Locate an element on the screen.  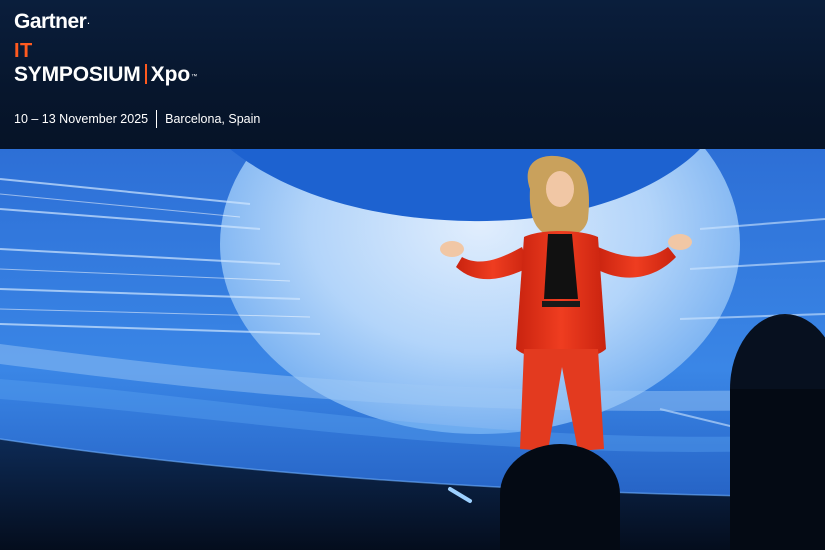
event-title: SYMPOSIUM Xpo™ is located at coordinates (105, 76).